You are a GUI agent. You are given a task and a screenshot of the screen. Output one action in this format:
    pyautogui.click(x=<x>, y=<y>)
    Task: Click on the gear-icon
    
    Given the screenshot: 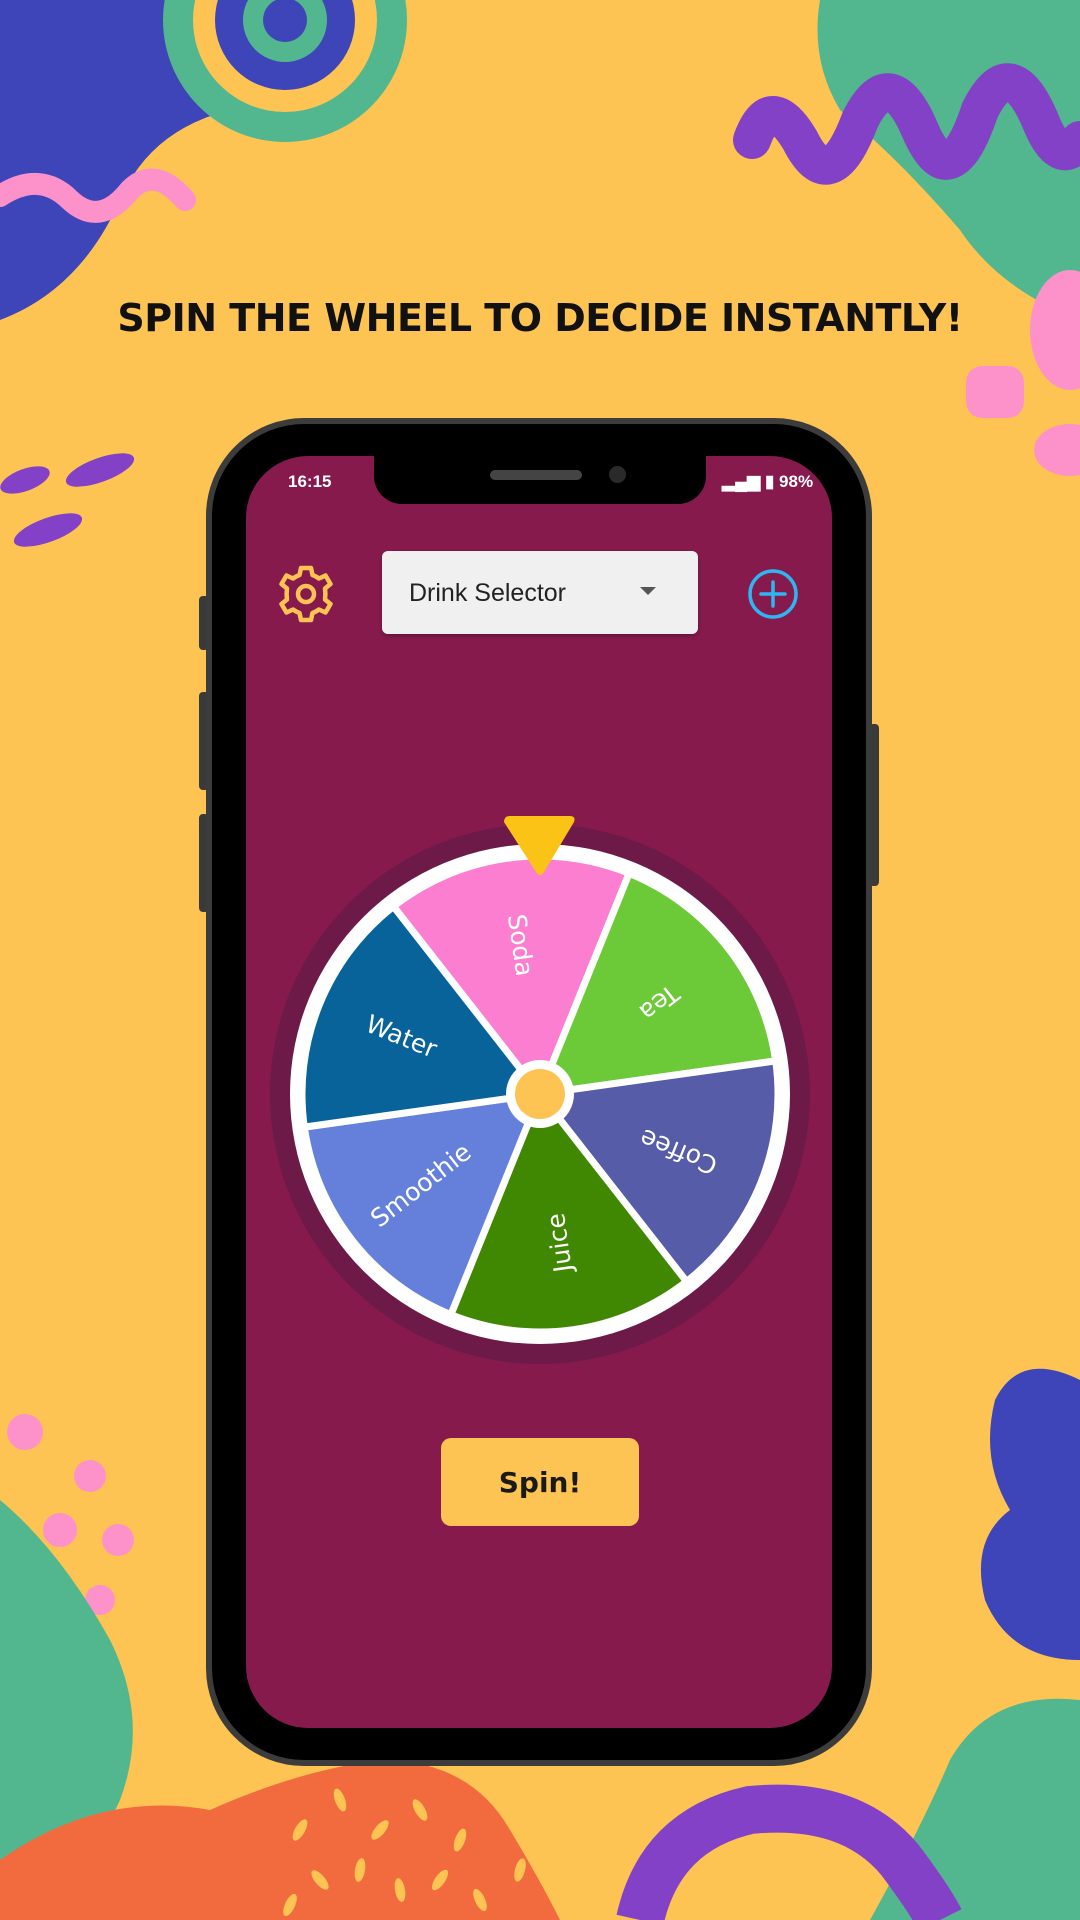 What is the action you would take?
    pyautogui.click(x=306, y=594)
    